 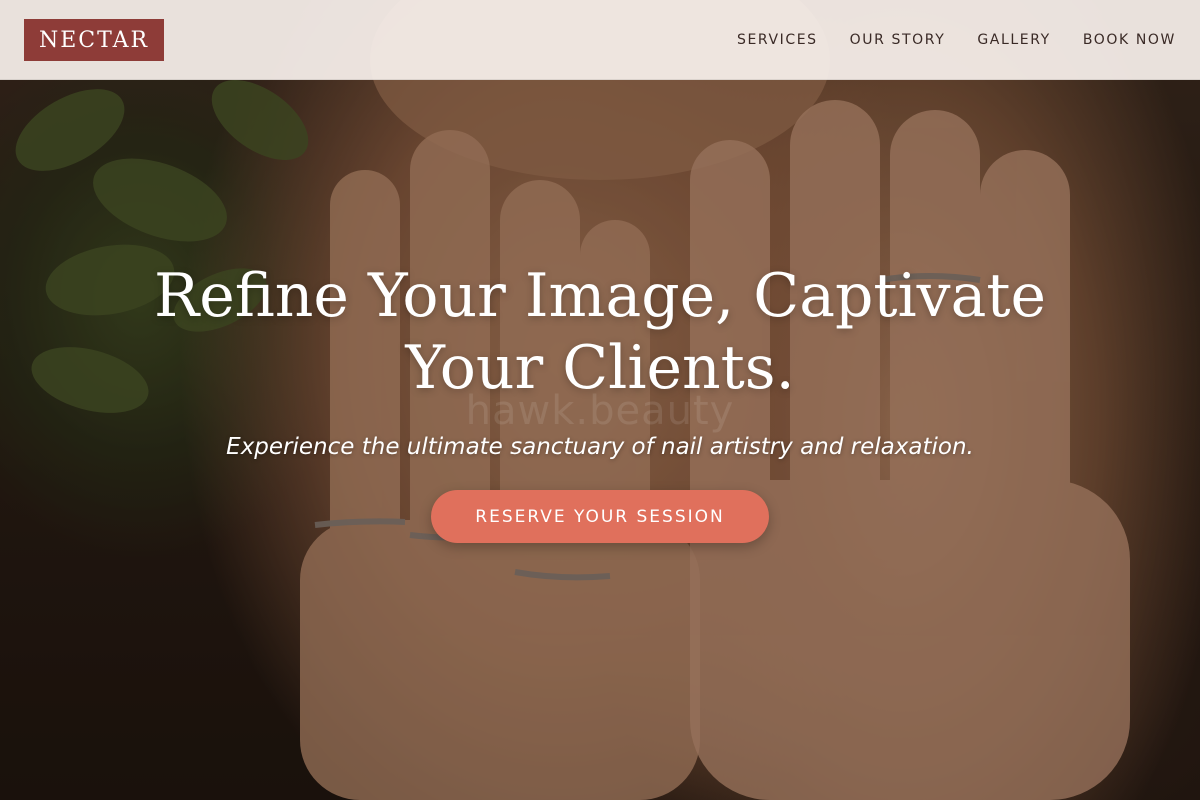 What do you see at coordinates (600, 368) in the screenshot?
I see `hero-title-line-2: Your Clients.` at bounding box center [600, 368].